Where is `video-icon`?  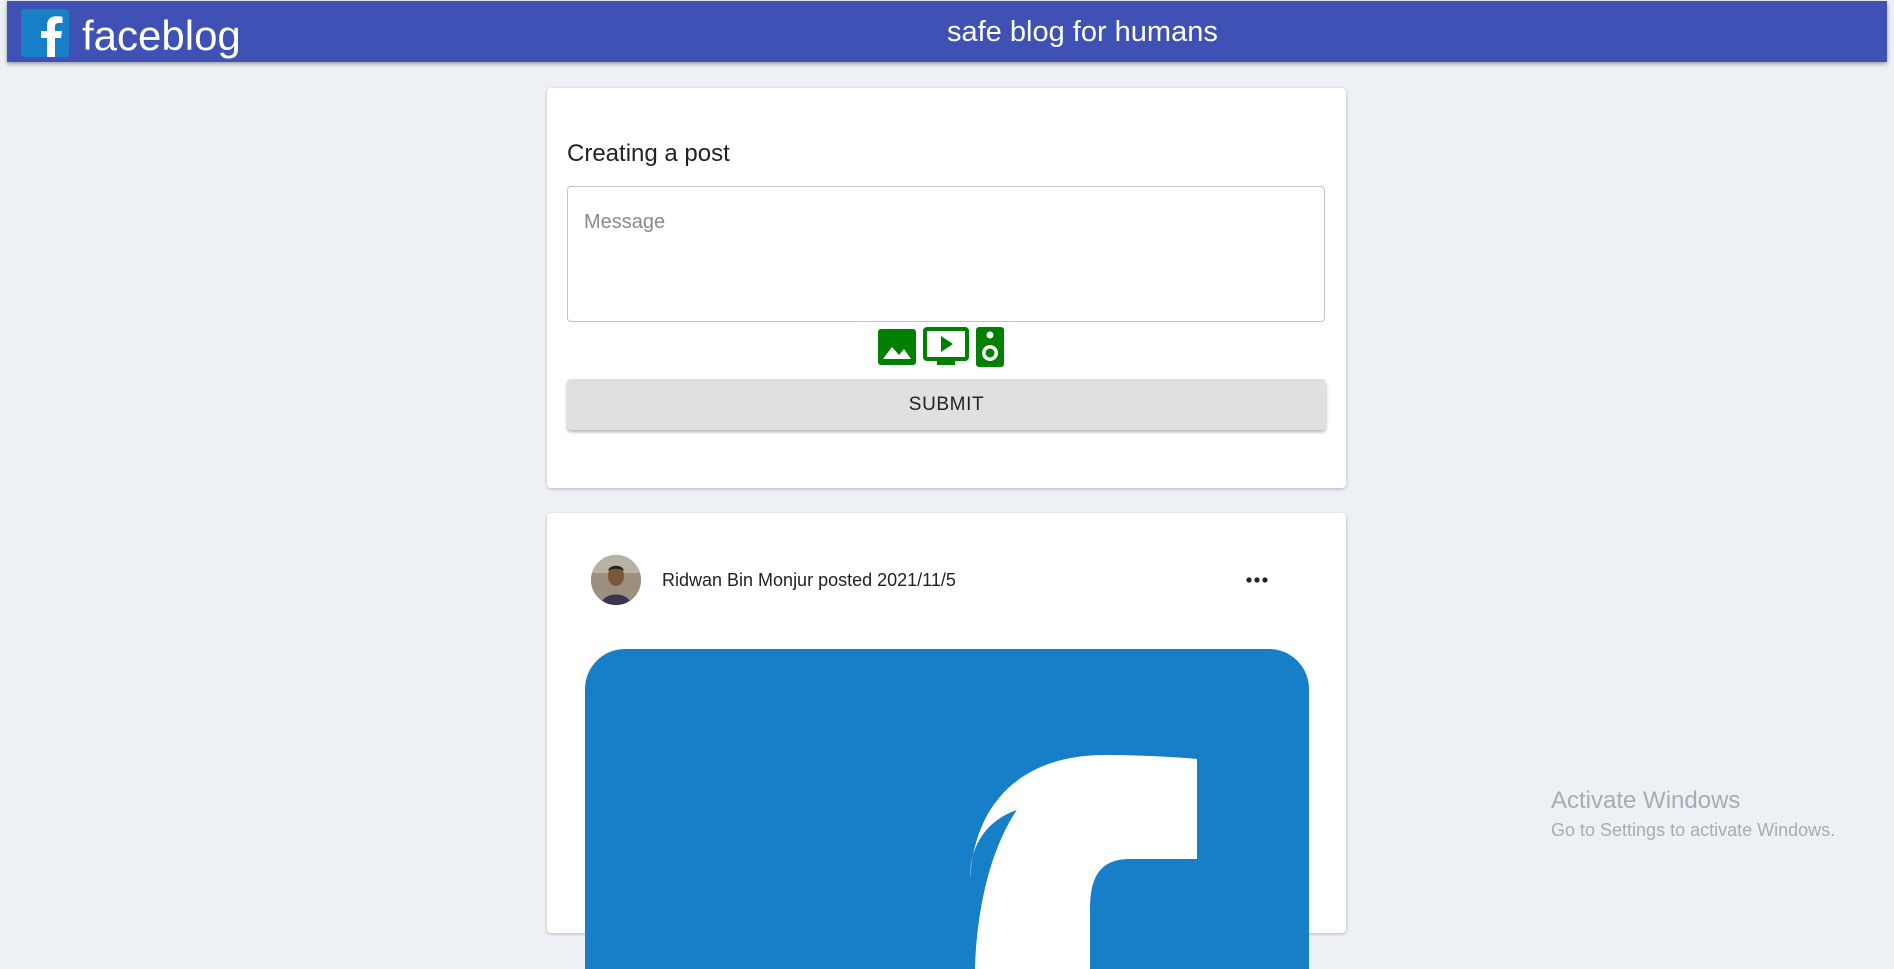
video-icon is located at coordinates (946, 349).